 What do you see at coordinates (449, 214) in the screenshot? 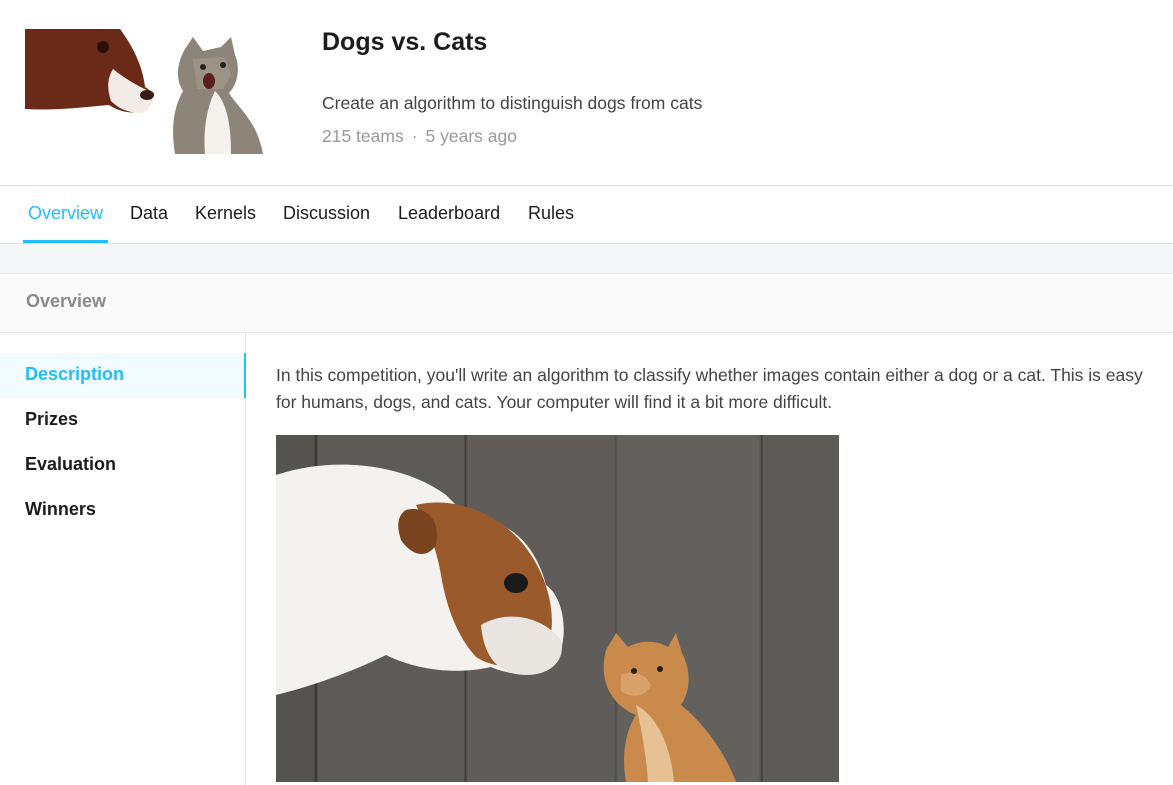
I see `tab-leaderboard: Leaderboard` at bounding box center [449, 214].